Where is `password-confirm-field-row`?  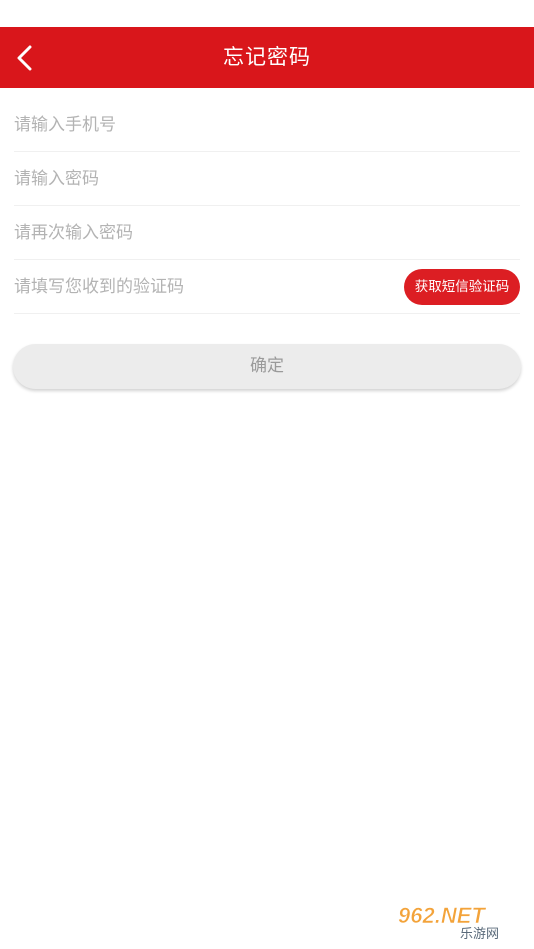 password-confirm-field-row is located at coordinates (267, 233).